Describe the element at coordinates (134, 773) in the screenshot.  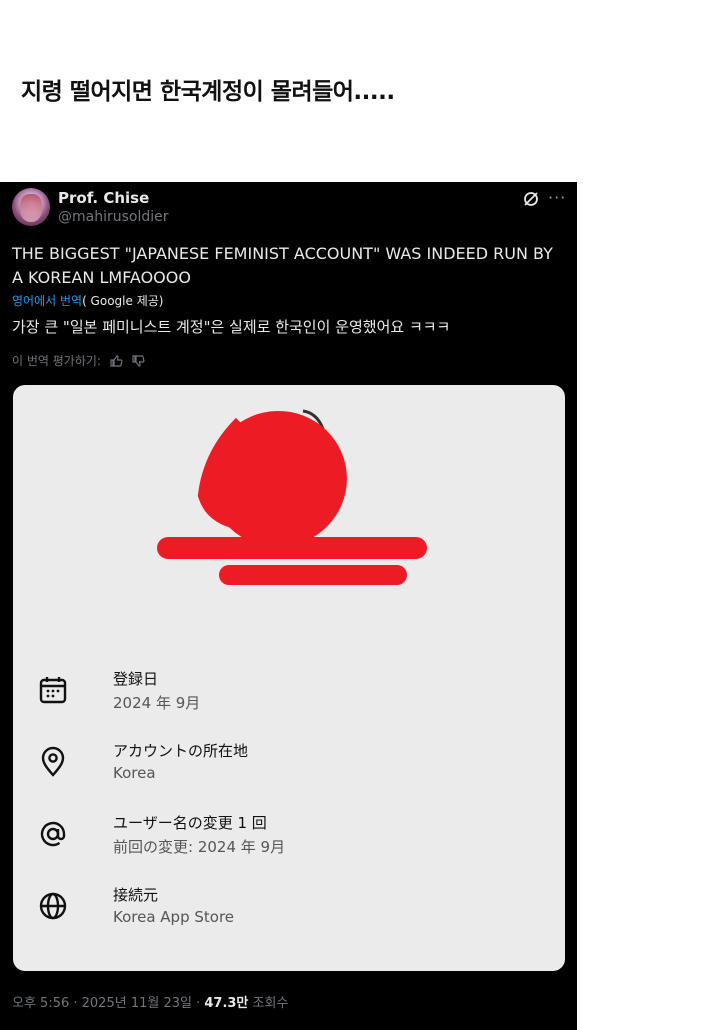
I see `info-value: Korea` at that location.